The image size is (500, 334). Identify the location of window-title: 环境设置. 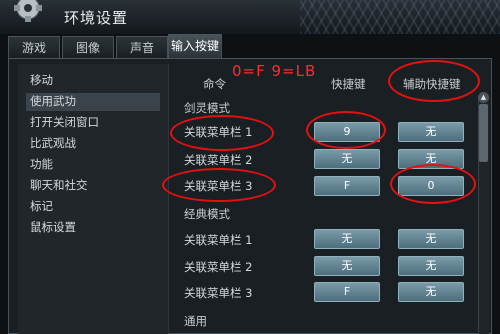
(96, 18).